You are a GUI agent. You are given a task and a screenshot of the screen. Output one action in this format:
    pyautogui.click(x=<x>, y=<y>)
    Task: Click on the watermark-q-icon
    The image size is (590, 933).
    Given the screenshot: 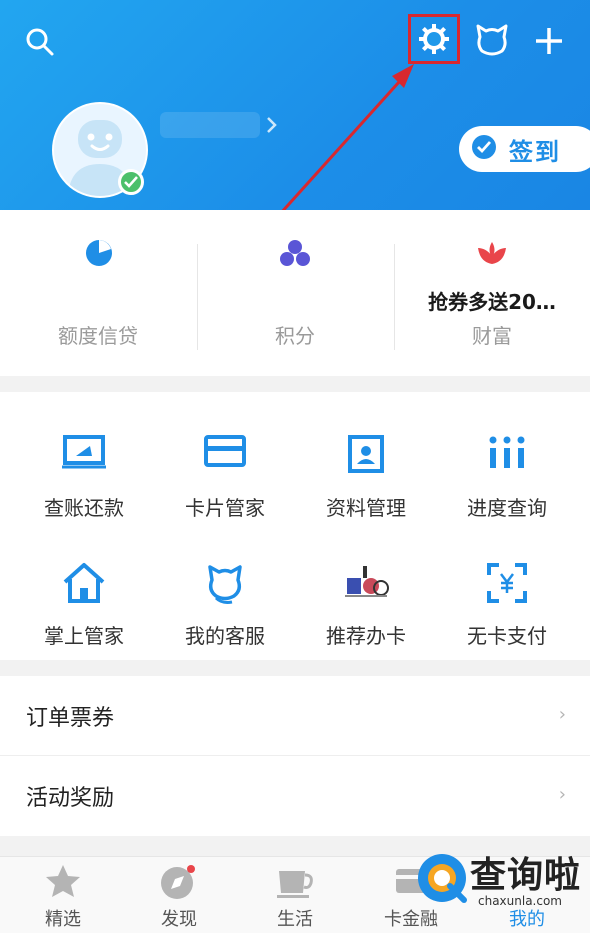 What is the action you would take?
    pyautogui.click(x=442, y=878)
    